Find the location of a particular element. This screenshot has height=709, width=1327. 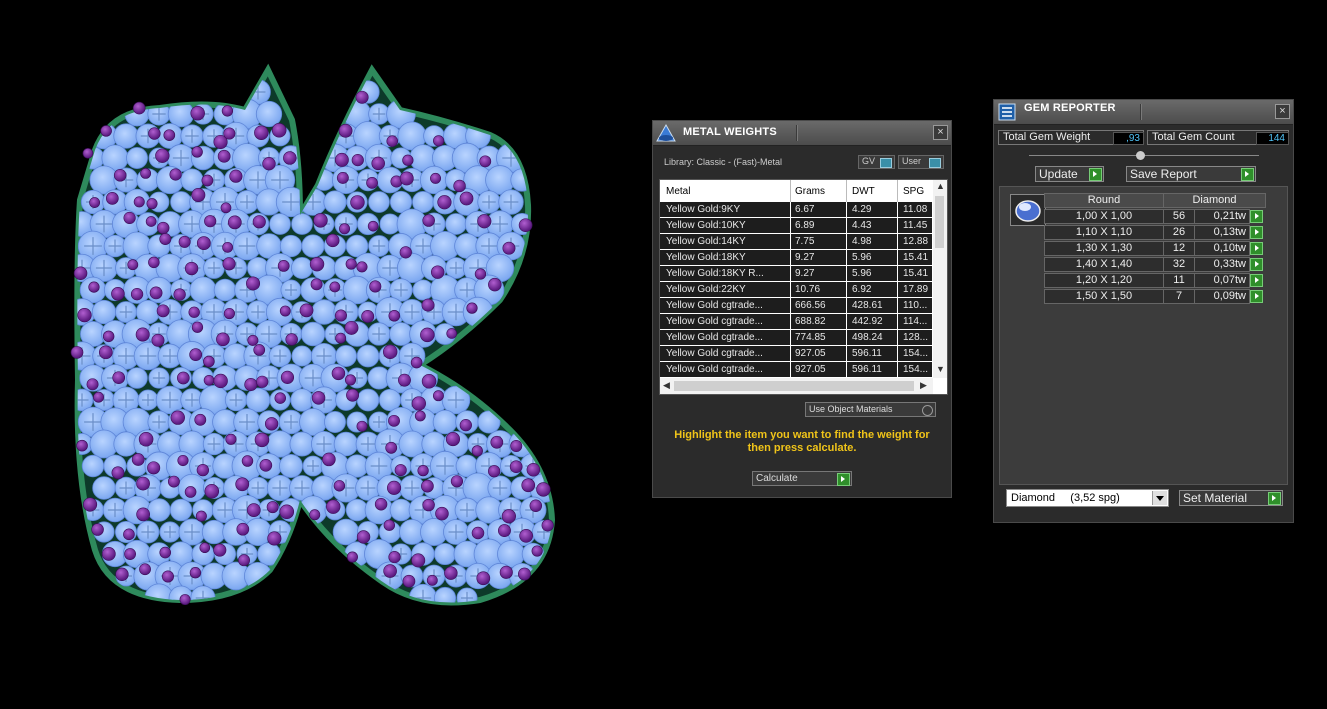

gem-count-cell: 11 is located at coordinates (1179, 280).